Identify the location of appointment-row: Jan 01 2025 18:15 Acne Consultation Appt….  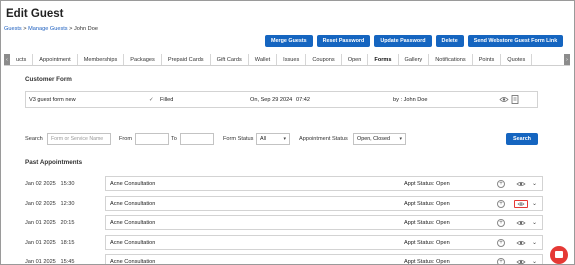
(285, 242).